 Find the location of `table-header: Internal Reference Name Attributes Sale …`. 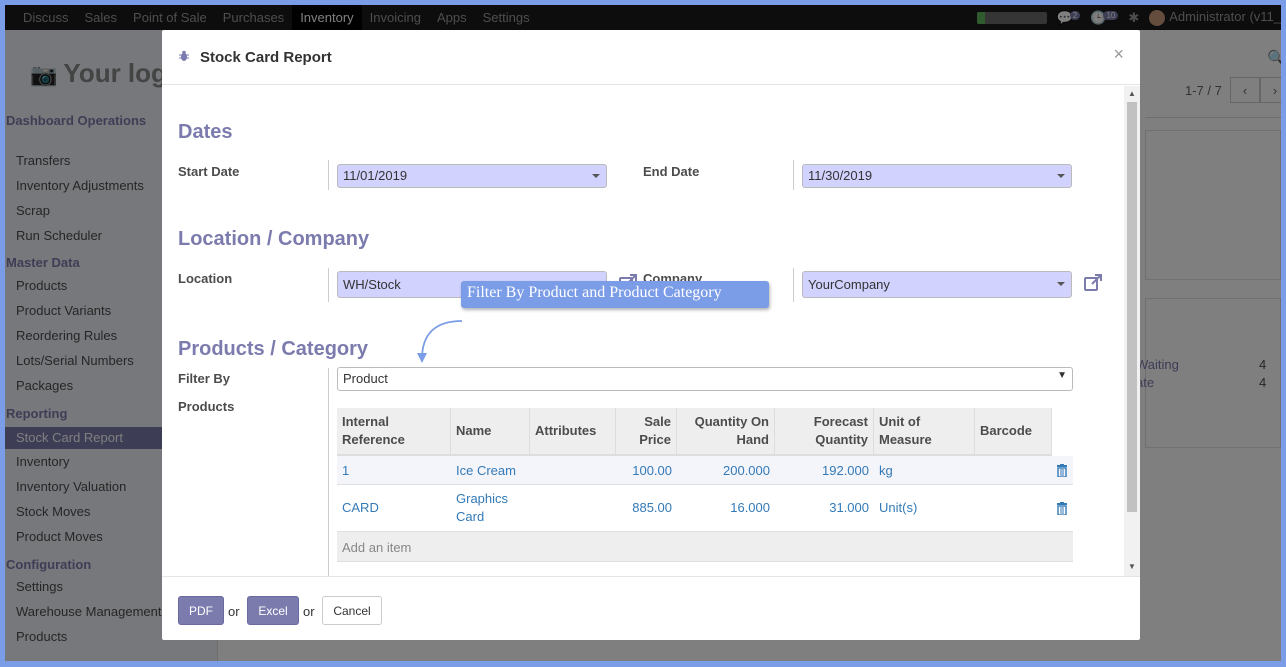

table-header: Internal Reference Name Attributes Sale … is located at coordinates (694, 432).